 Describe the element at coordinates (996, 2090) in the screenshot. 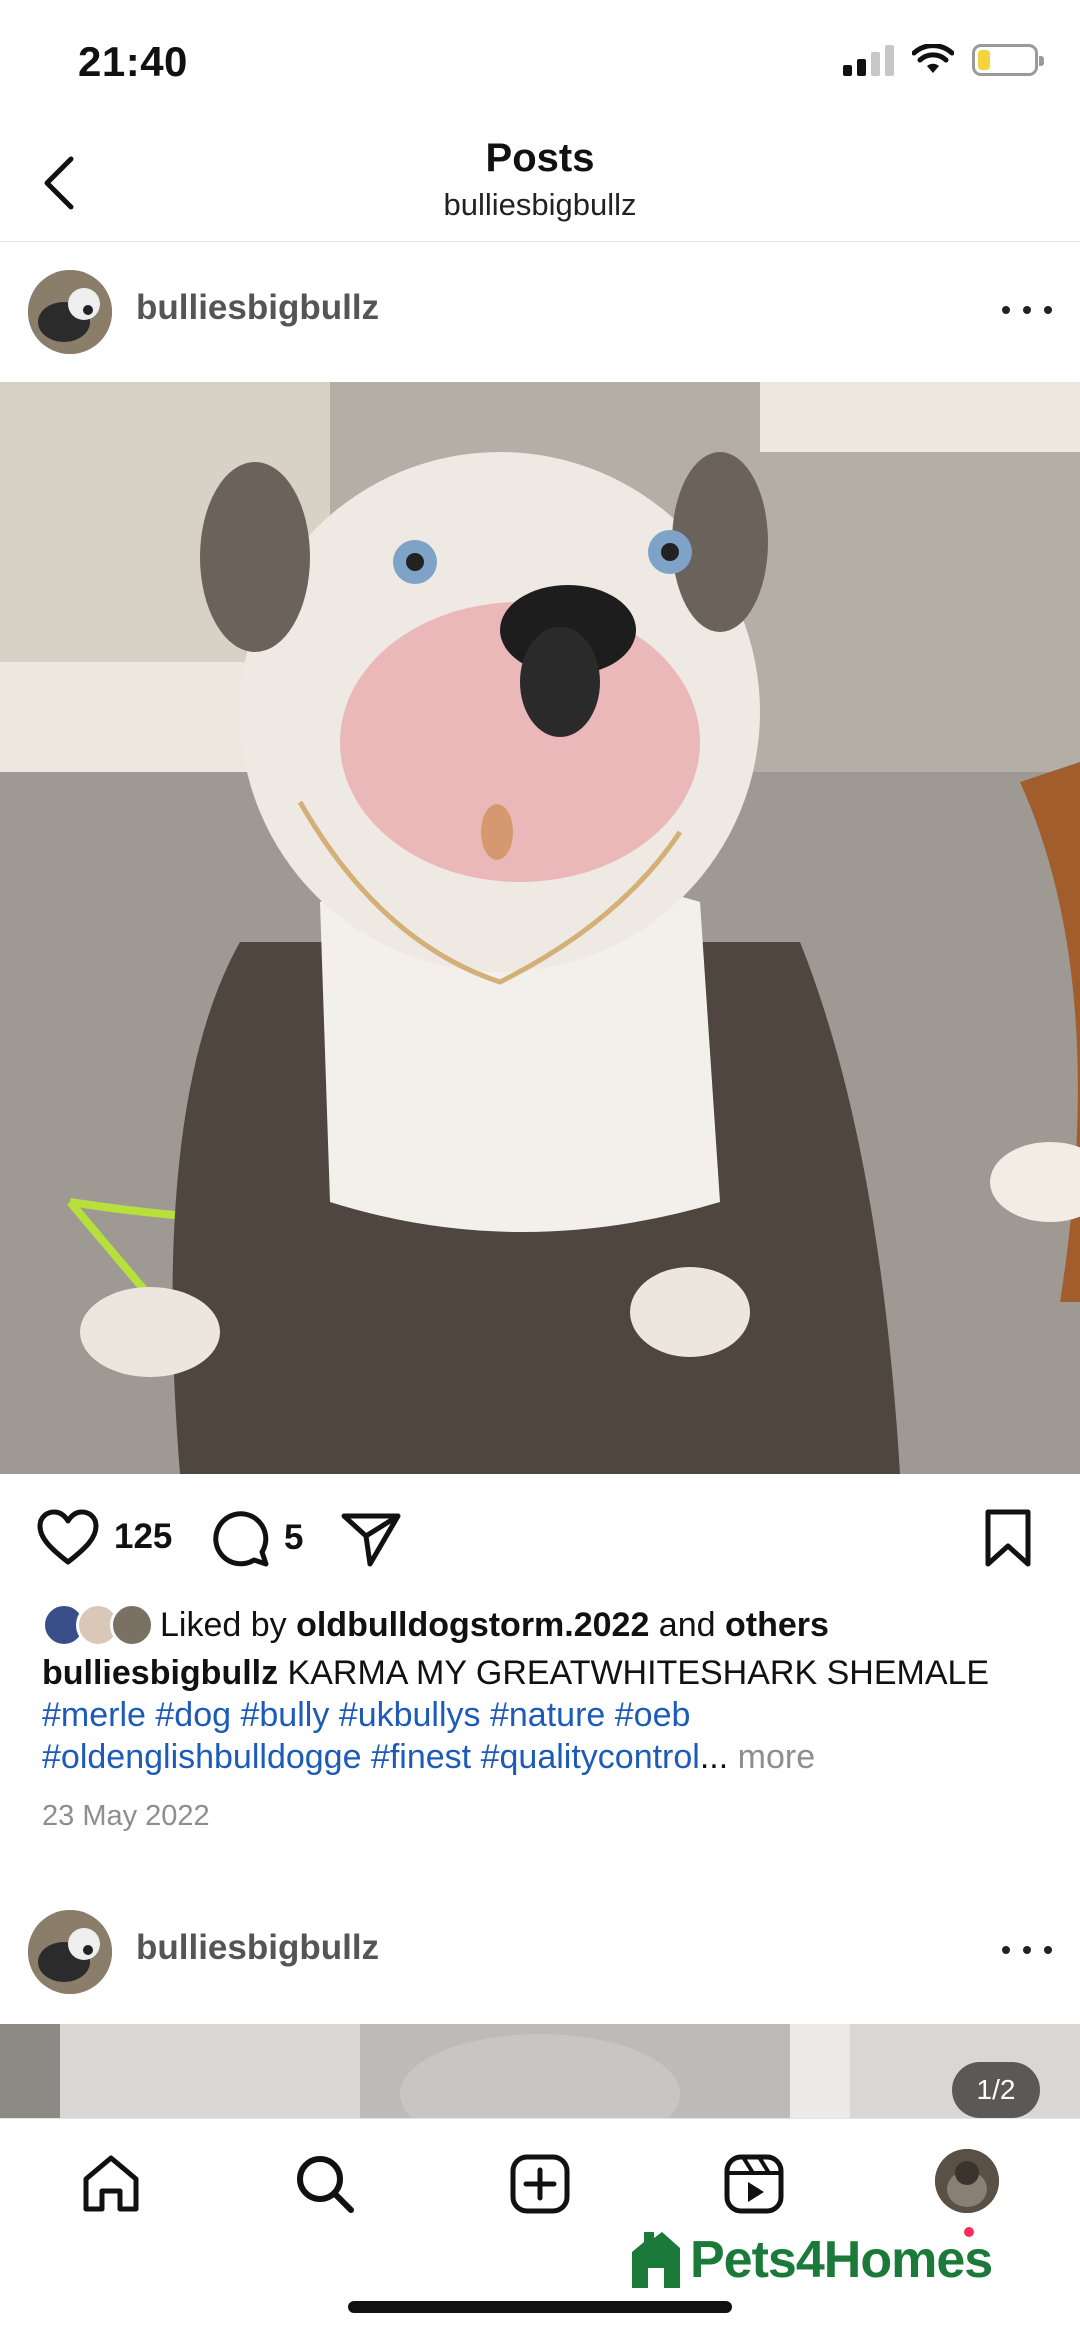

I see `carousel-page-indicator: 1/2` at that location.